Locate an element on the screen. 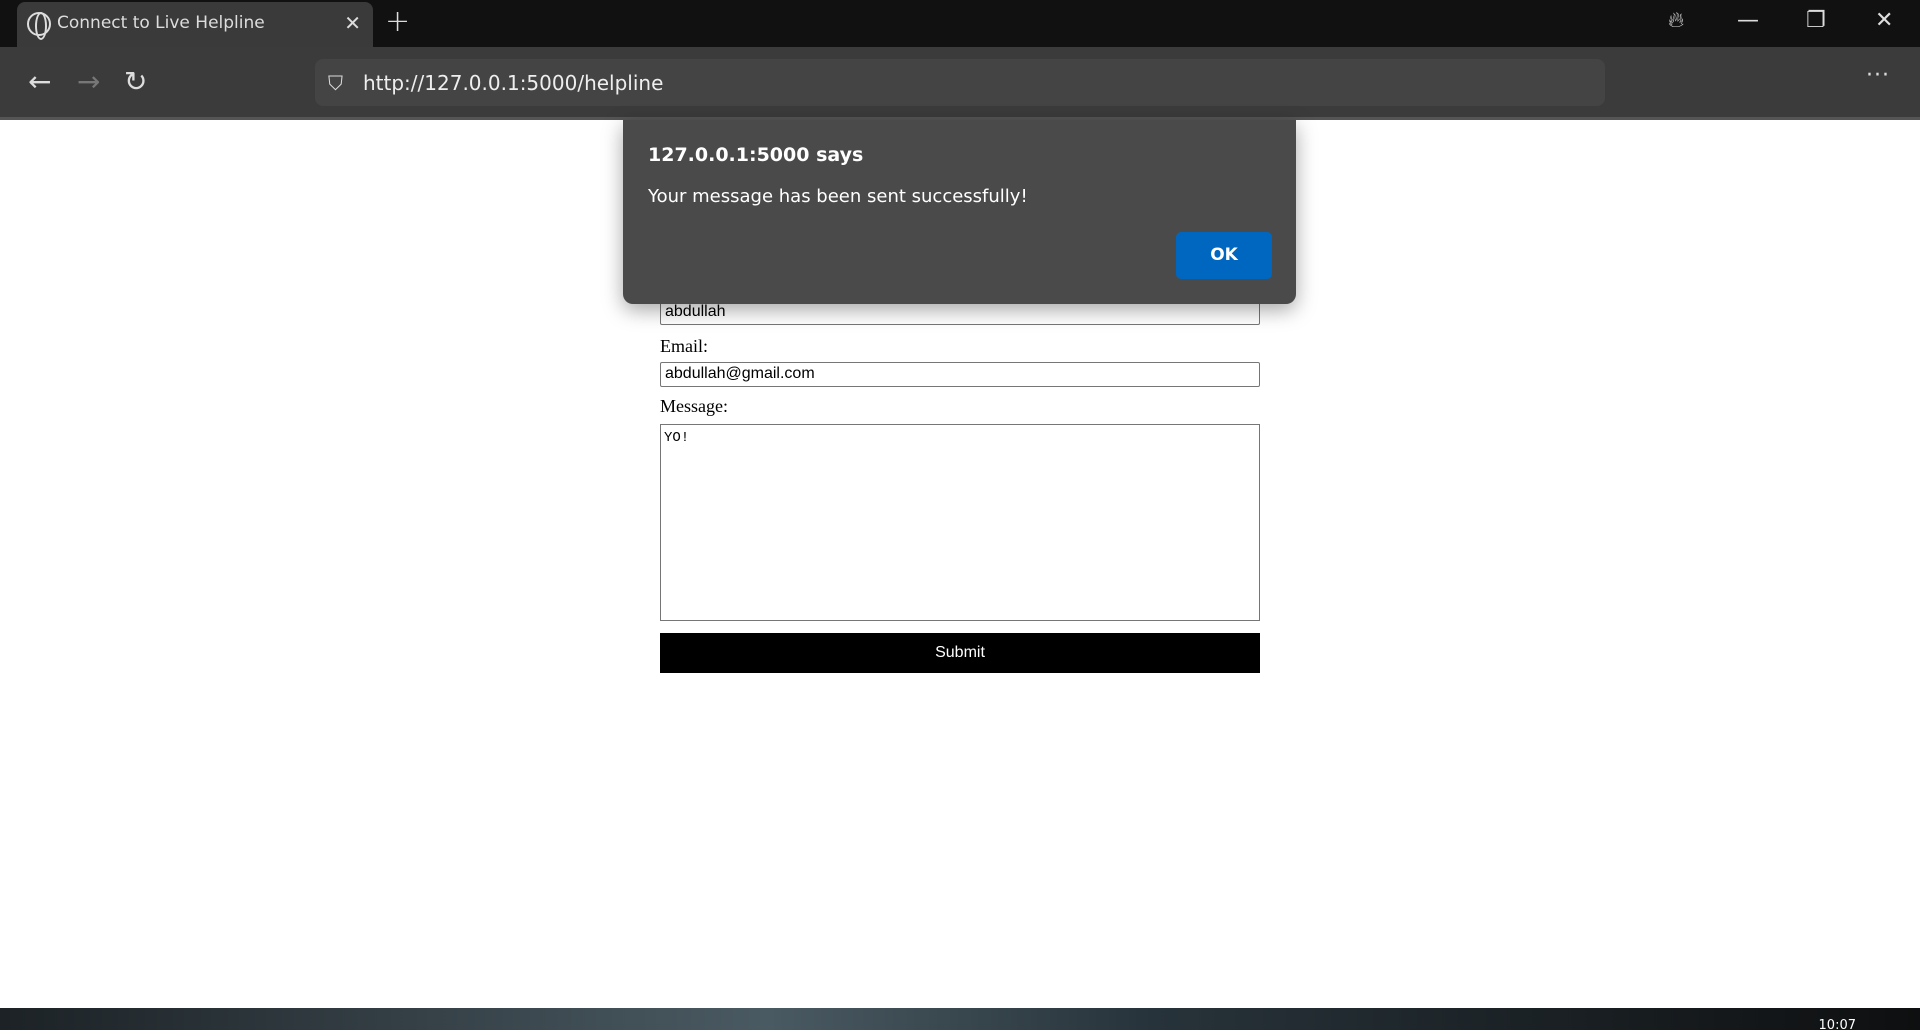 This screenshot has width=1920, height=1033. close-window-button: ✕ is located at coordinates (1884, 20).